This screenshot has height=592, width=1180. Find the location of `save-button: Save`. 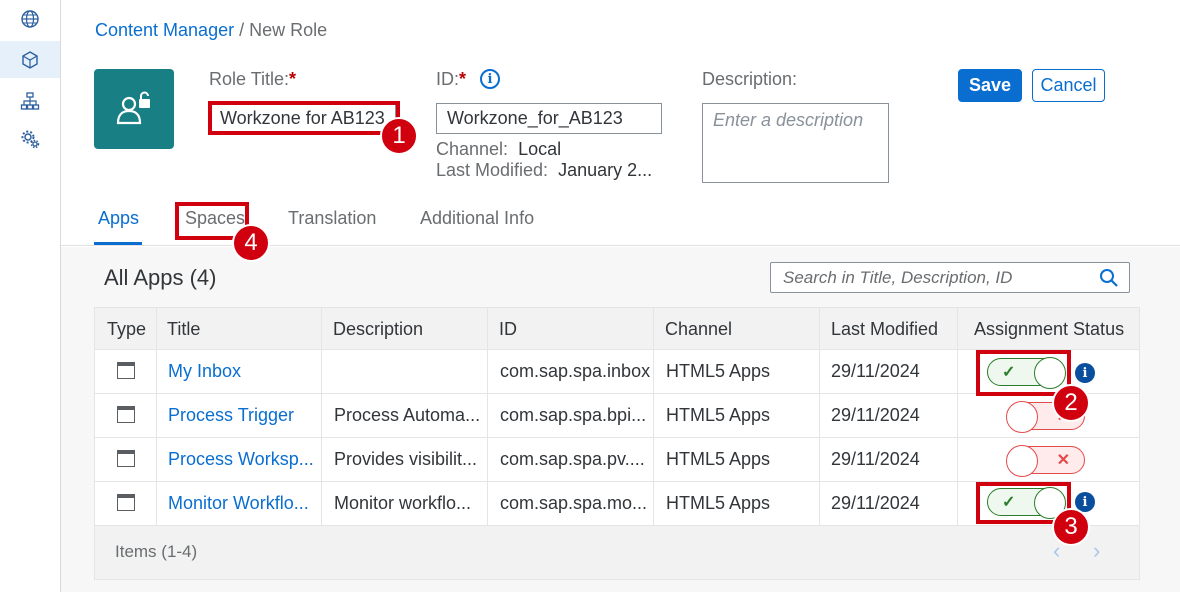

save-button: Save is located at coordinates (990, 85).